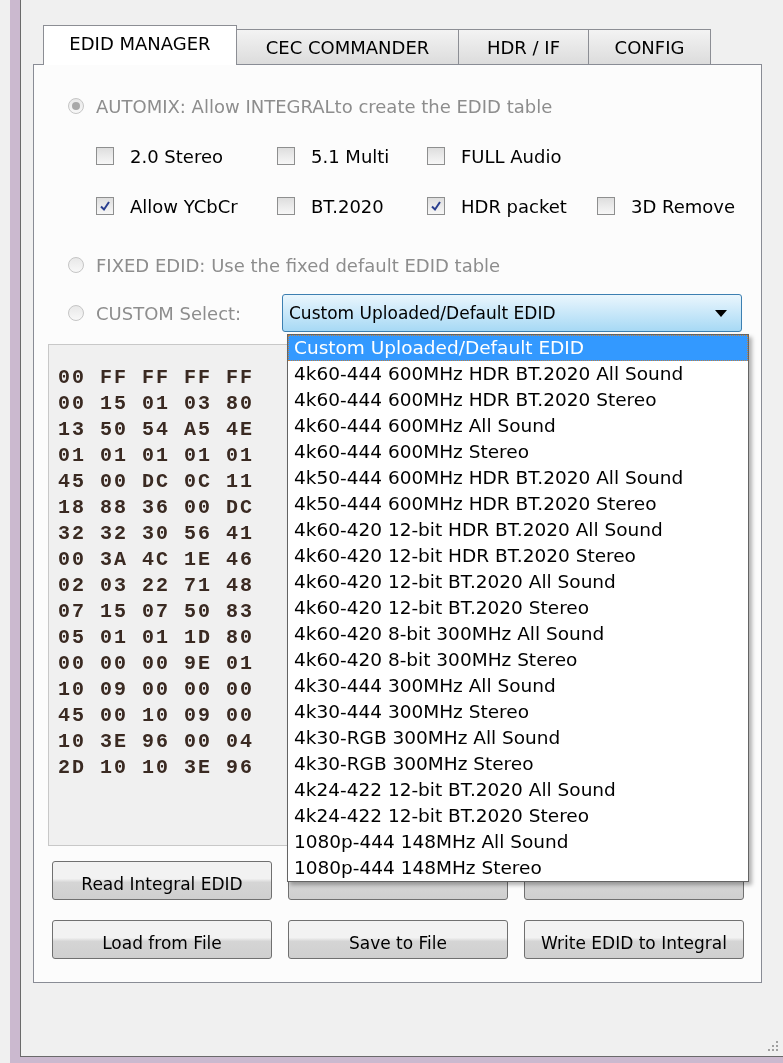 Image resolution: width=783 pixels, height=1063 pixels. I want to click on hex-line: 45 00 10 09 00, so click(156, 716).